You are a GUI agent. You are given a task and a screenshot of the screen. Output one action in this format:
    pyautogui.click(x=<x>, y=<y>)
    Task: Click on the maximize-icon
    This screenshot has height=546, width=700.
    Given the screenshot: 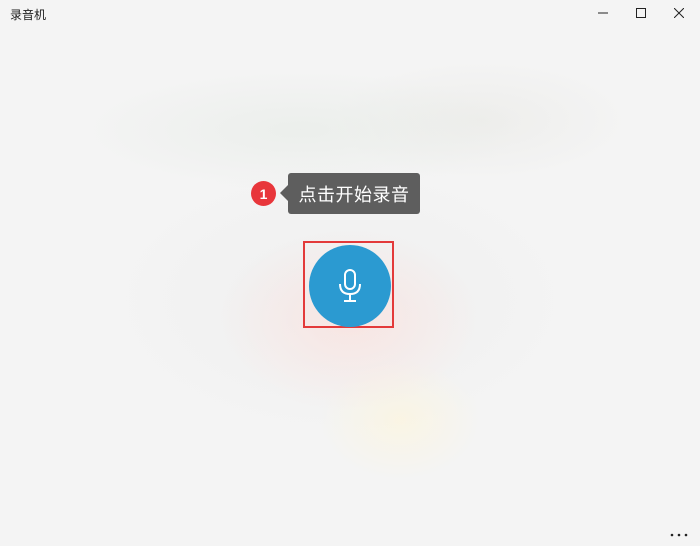 What is the action you would take?
    pyautogui.click(x=641, y=13)
    